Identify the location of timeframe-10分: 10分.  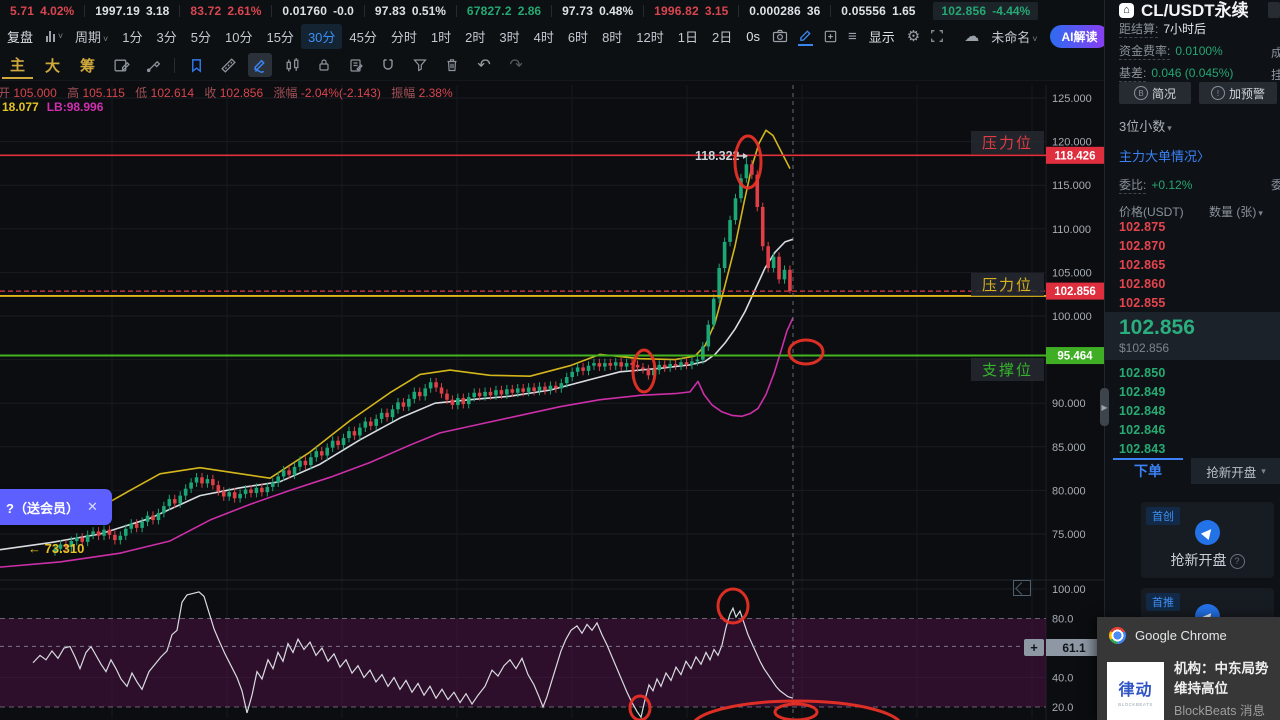
(238, 36).